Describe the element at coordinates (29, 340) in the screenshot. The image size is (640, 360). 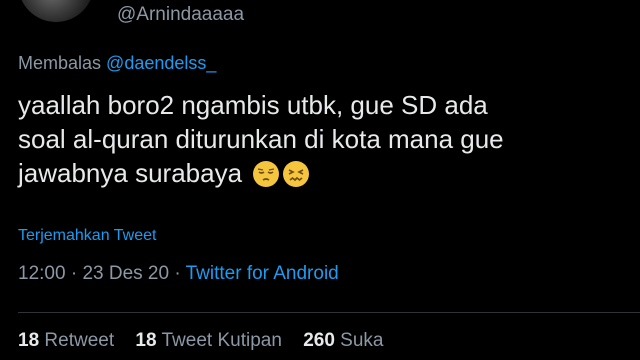
I see `retweet-count-value: 18` at that location.